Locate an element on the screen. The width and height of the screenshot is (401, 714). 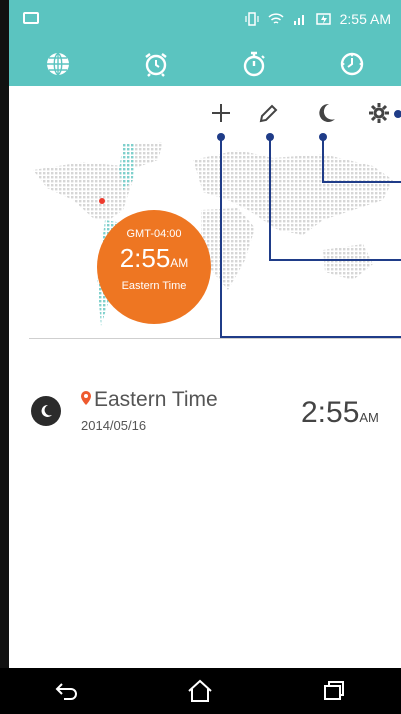
callout-dot is located at coordinates (397, 114).